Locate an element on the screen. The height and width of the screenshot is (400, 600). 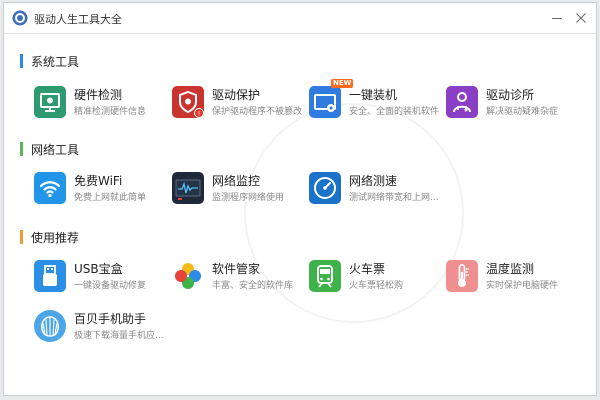
thermometer-icon is located at coordinates (462, 276).